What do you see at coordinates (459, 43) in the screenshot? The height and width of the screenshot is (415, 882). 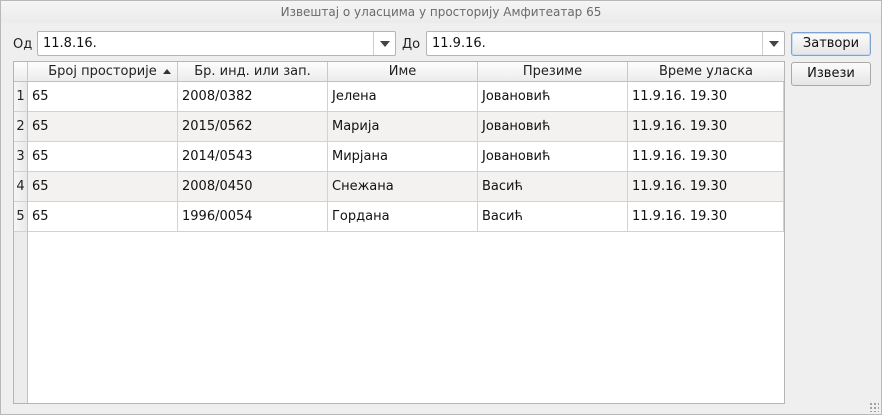 I see `to-date-value: 11.9.16.` at bounding box center [459, 43].